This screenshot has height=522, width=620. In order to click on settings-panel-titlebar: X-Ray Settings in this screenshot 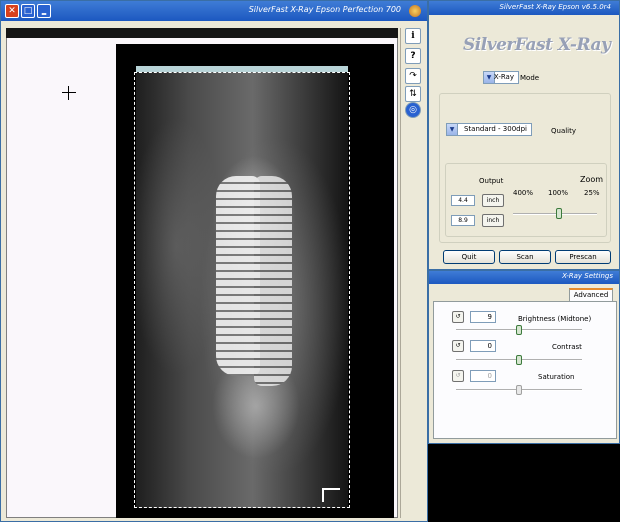, I will do `click(524, 277)`.